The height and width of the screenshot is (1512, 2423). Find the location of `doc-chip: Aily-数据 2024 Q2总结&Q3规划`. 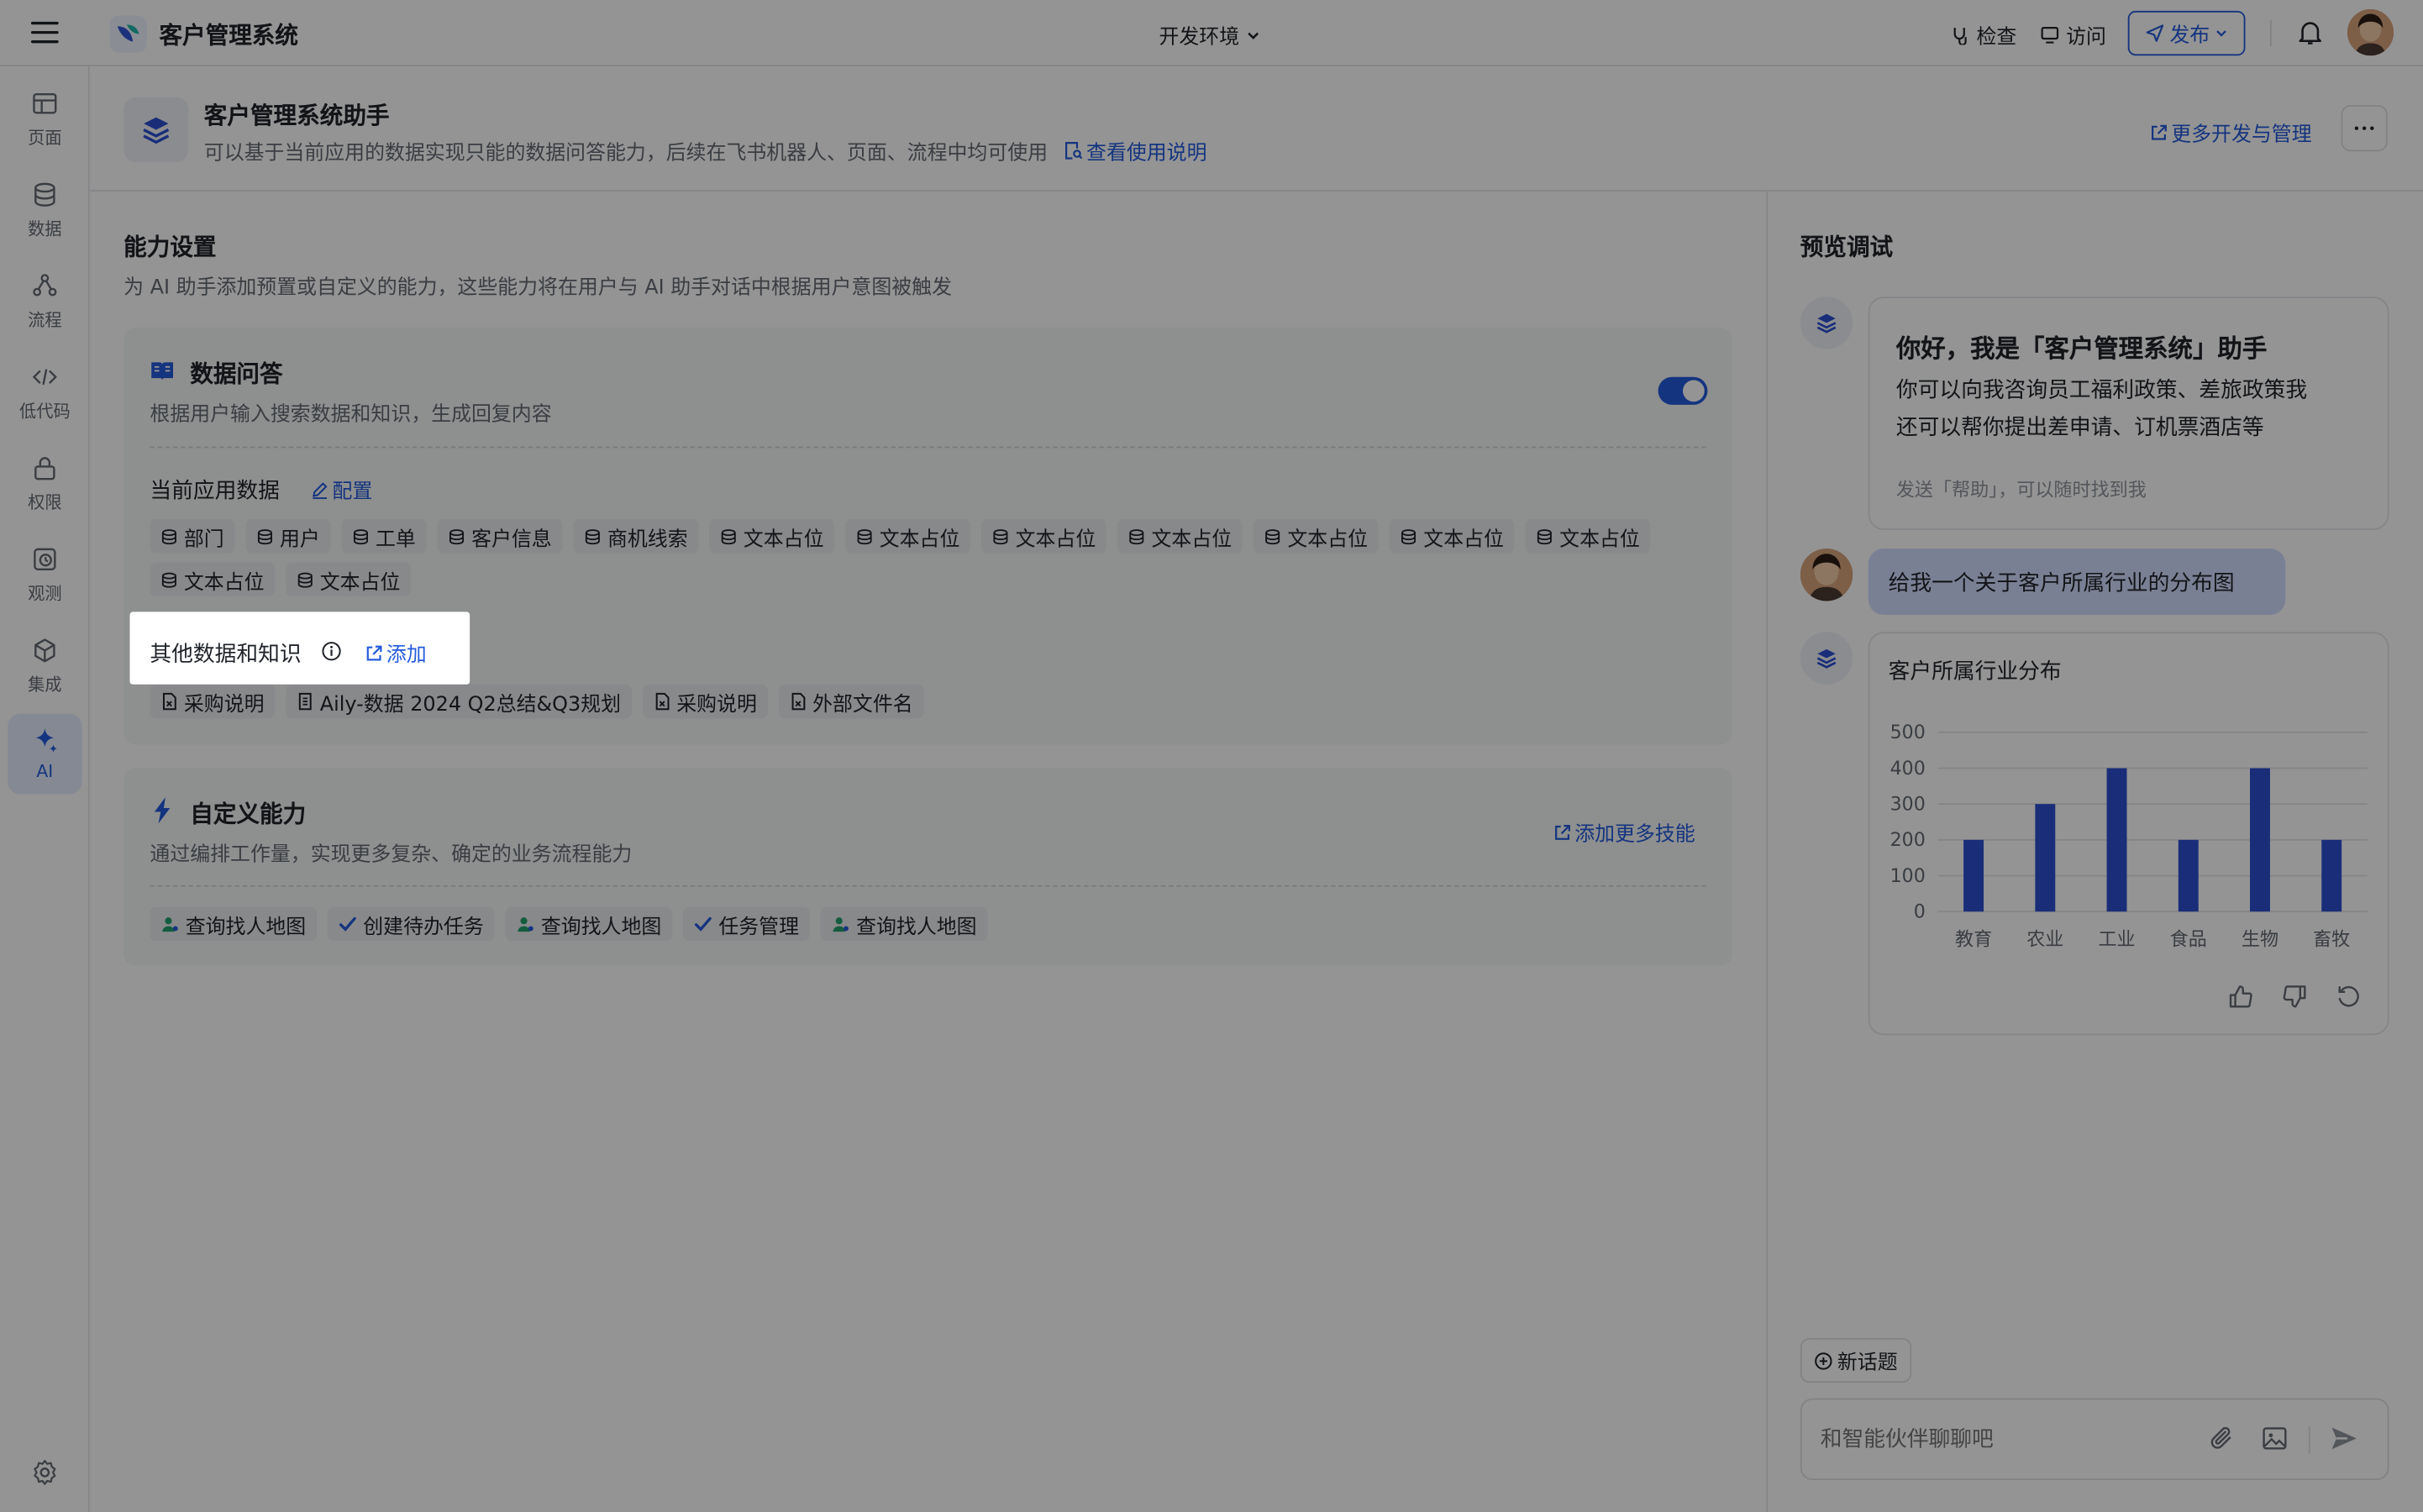

doc-chip: Aily-数据 2024 Q2总结&Q3规划 is located at coordinates (459, 701).